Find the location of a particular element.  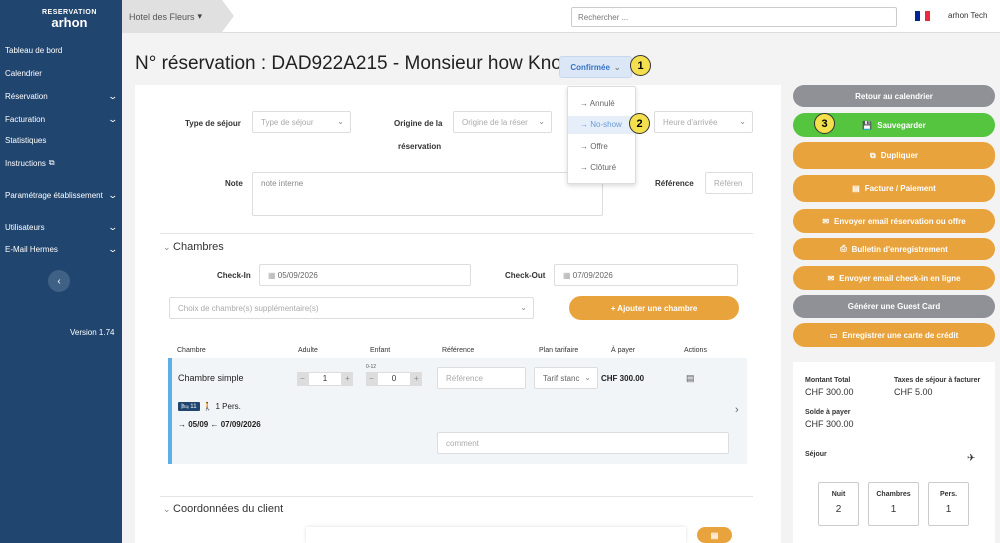

invoice-payment-button: ▤ Facture / Paiement is located at coordinates (894, 188).